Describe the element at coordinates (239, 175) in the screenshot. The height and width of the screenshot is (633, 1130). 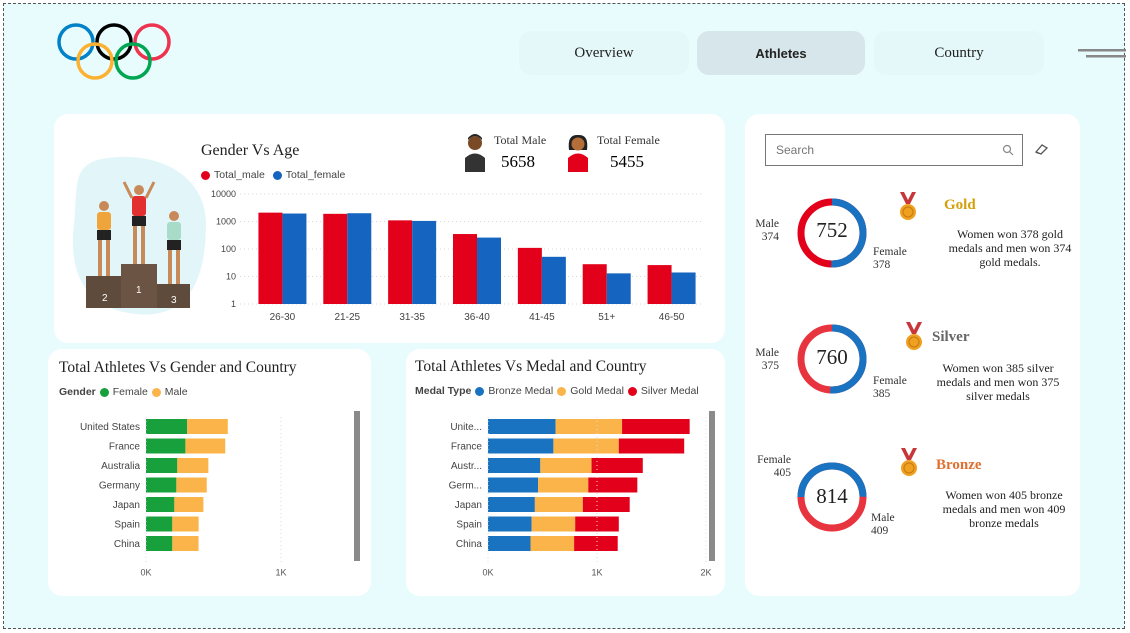
I see `legend-total-male: Total_male` at that location.